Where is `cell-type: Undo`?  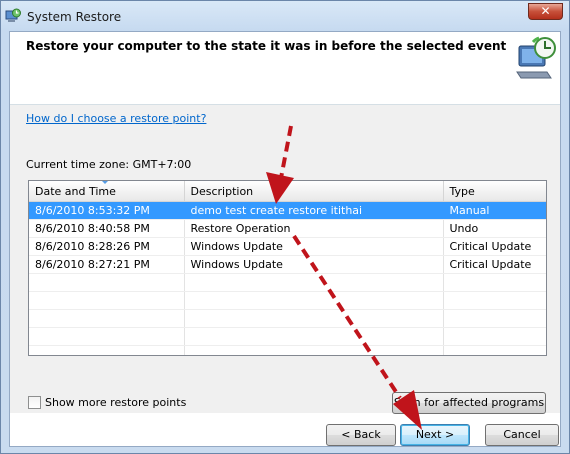 cell-type: Undo is located at coordinates (494, 228).